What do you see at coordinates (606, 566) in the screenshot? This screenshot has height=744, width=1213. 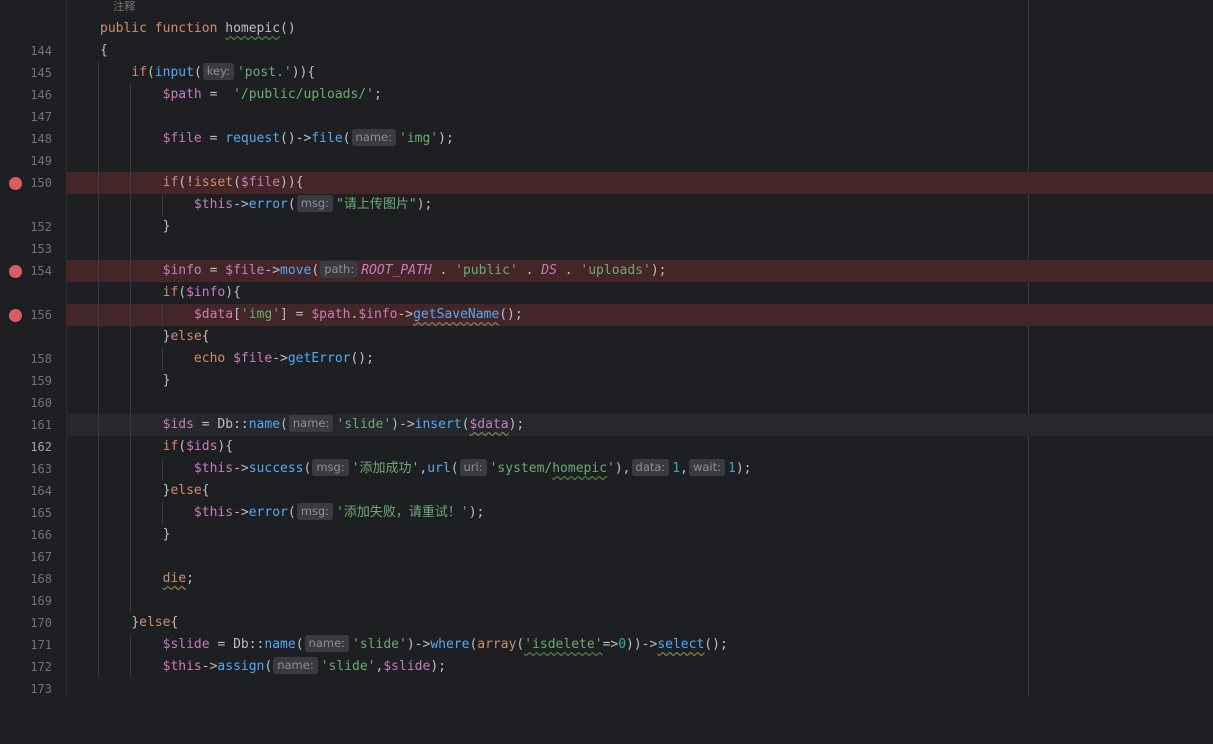 I see `code-line: 168` at bounding box center [606, 566].